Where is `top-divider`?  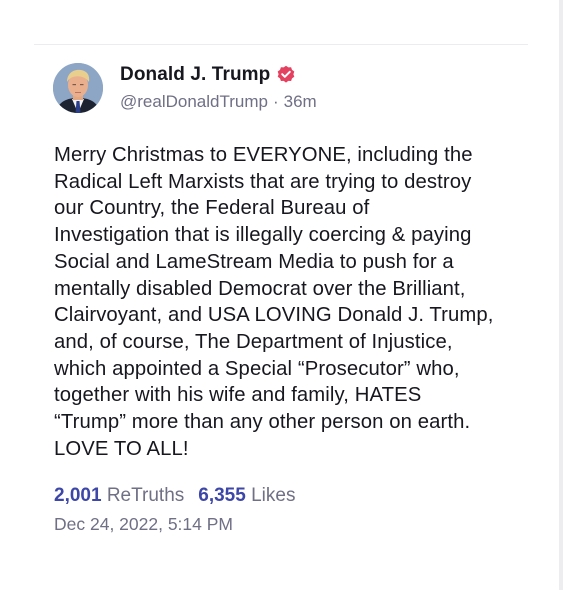 top-divider is located at coordinates (281, 44).